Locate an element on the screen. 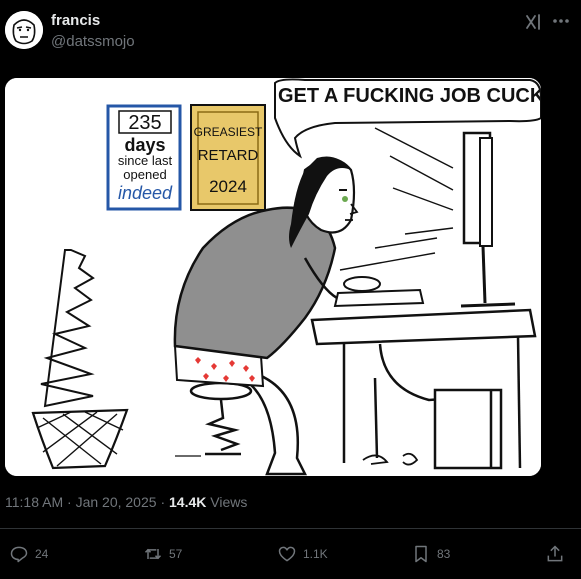 The height and width of the screenshot is (579, 581). award-plaque: GREASIEST RETARD 2024 is located at coordinates (228, 157).